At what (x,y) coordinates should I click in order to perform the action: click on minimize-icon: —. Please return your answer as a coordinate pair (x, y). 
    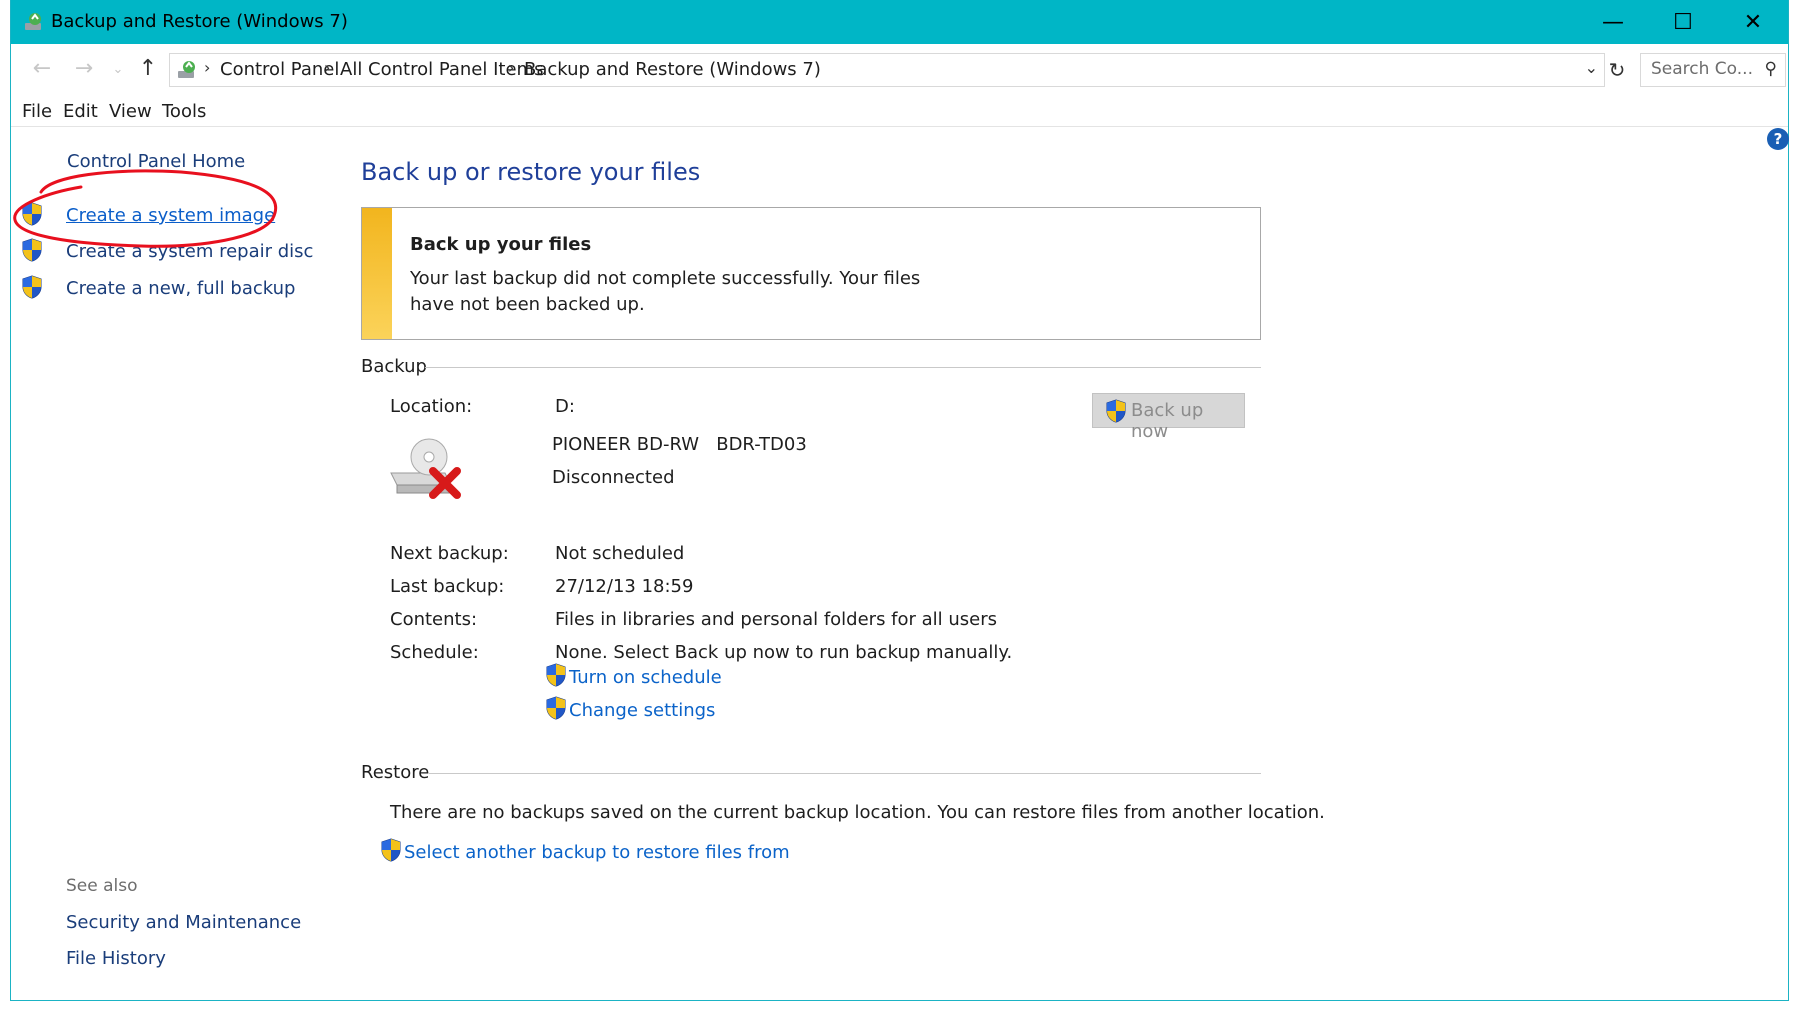
    Looking at the image, I should click on (1613, 22).